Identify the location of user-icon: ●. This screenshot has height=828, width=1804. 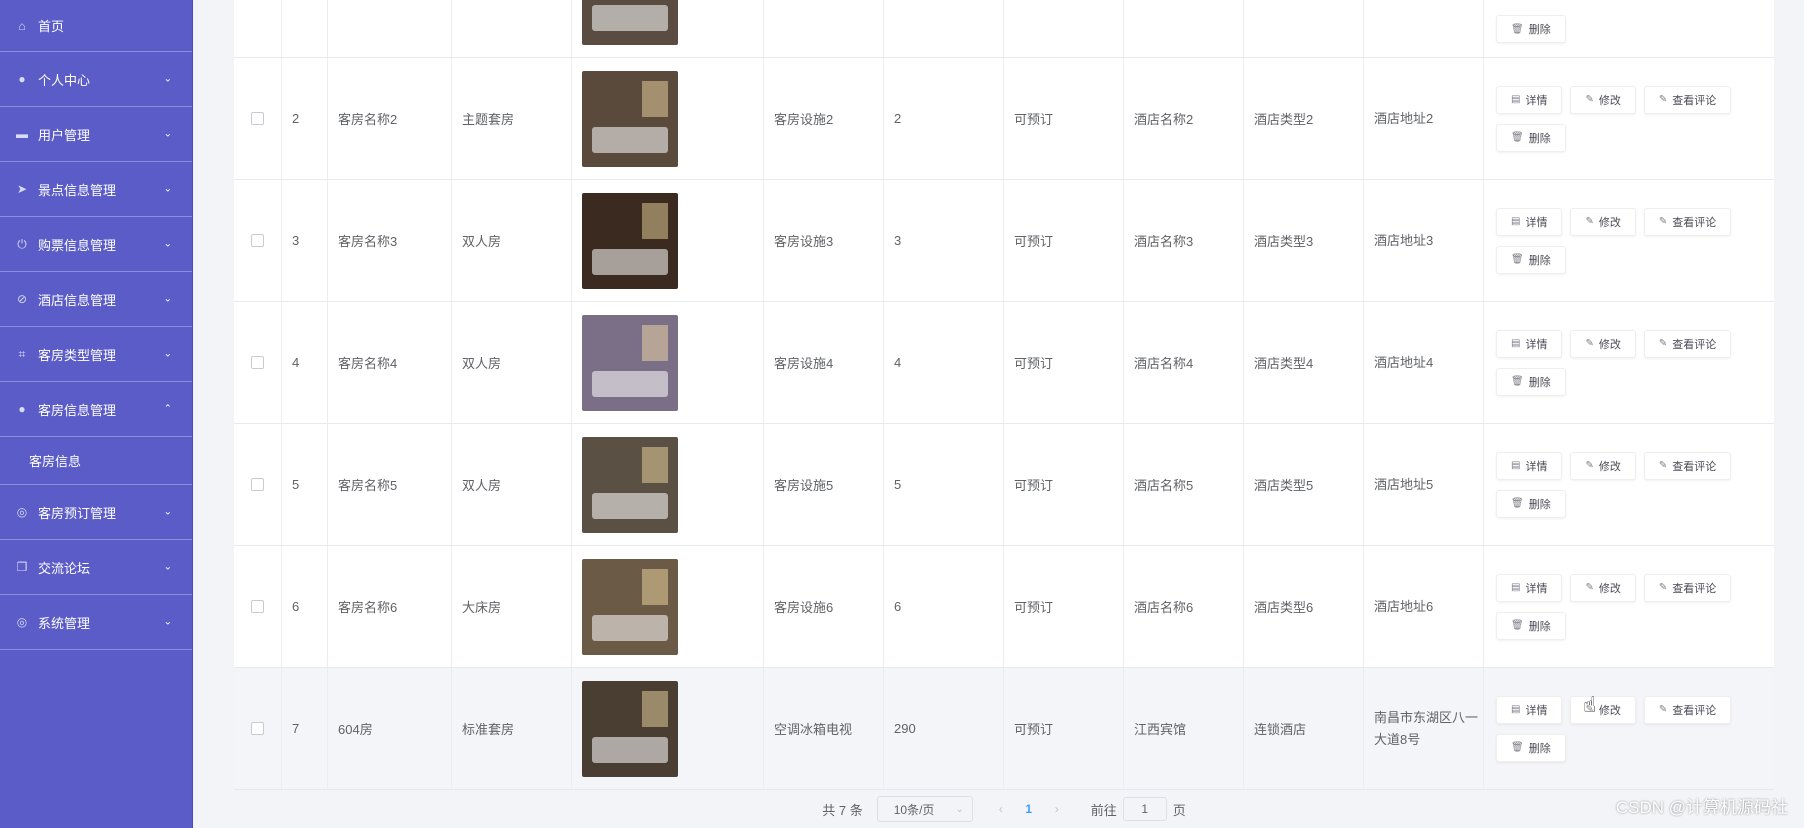
(22, 79).